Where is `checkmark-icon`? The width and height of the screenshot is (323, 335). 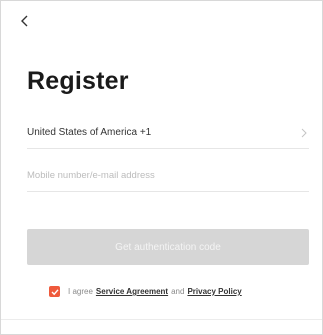
checkmark-icon is located at coordinates (55, 291).